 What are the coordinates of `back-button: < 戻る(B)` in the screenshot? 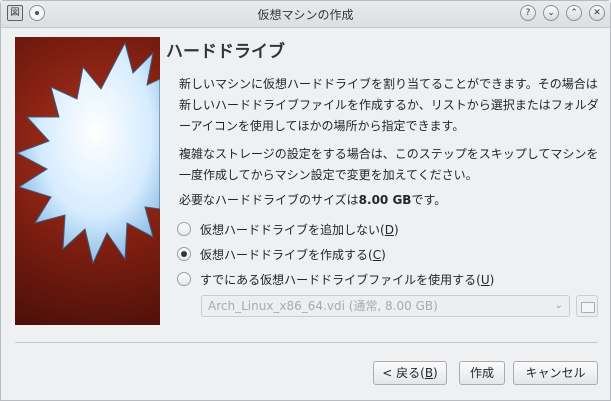 It's located at (410, 373).